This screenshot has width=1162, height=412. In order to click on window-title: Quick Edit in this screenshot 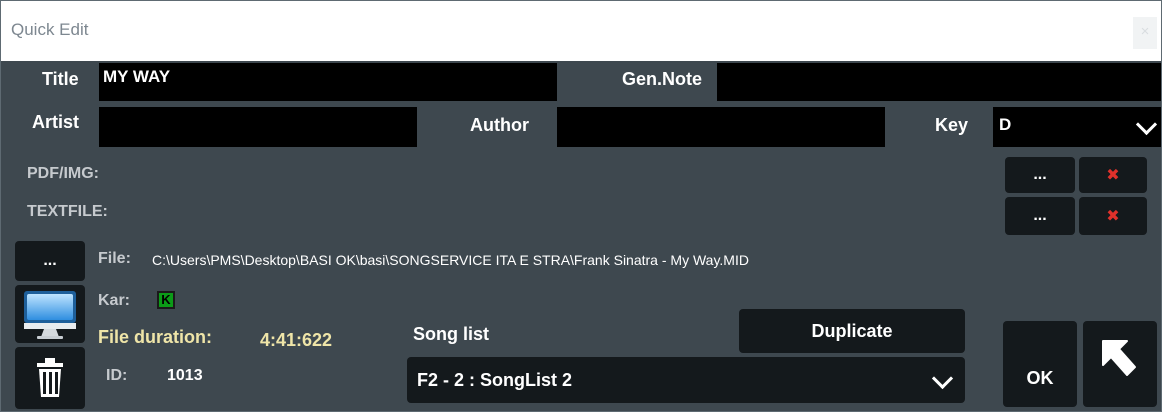, I will do `click(50, 29)`.